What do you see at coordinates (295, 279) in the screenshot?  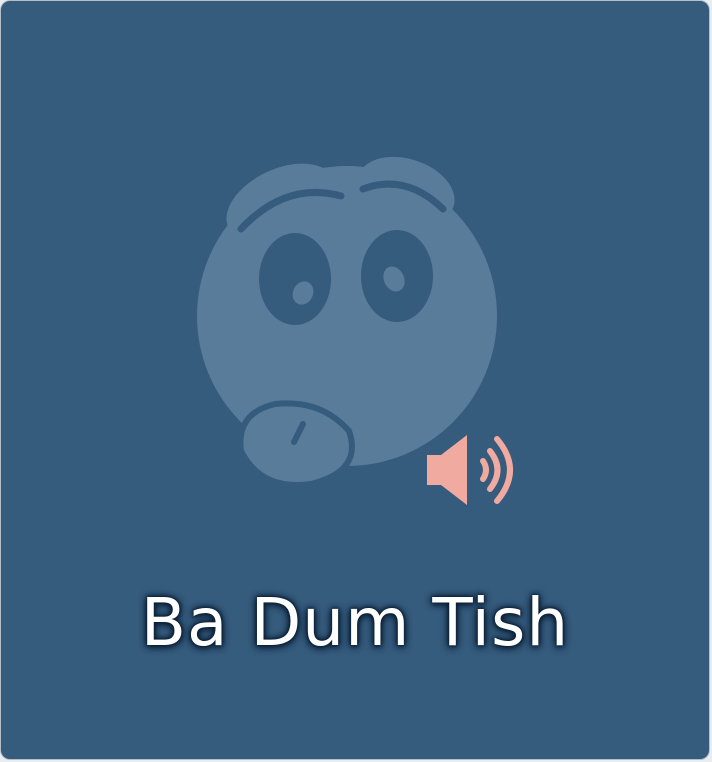 I see `face-left-eye` at bounding box center [295, 279].